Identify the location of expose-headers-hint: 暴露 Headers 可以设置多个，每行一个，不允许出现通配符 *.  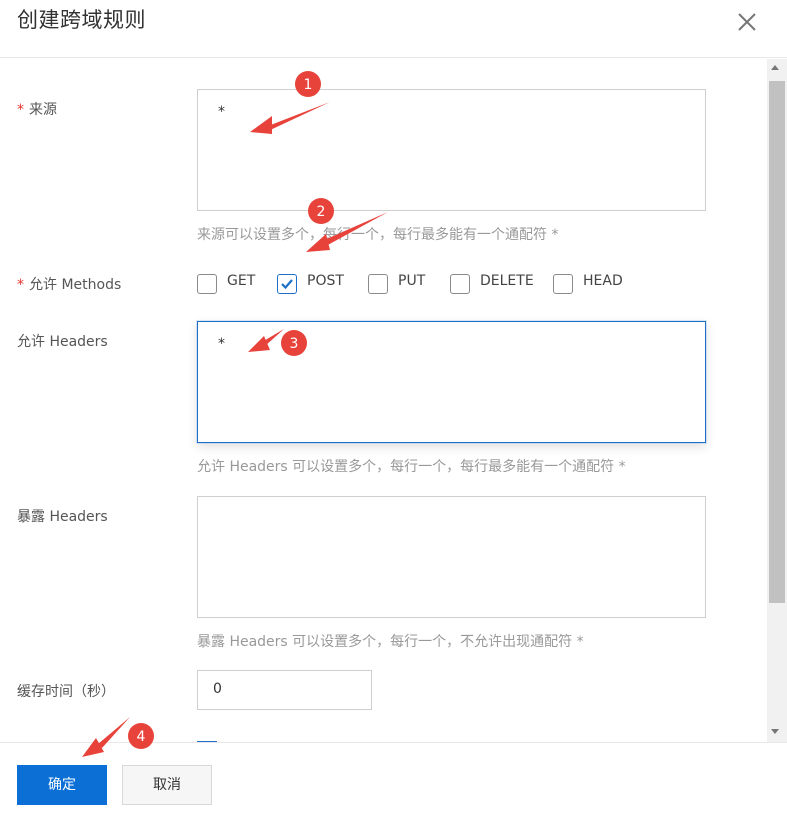
(390, 642).